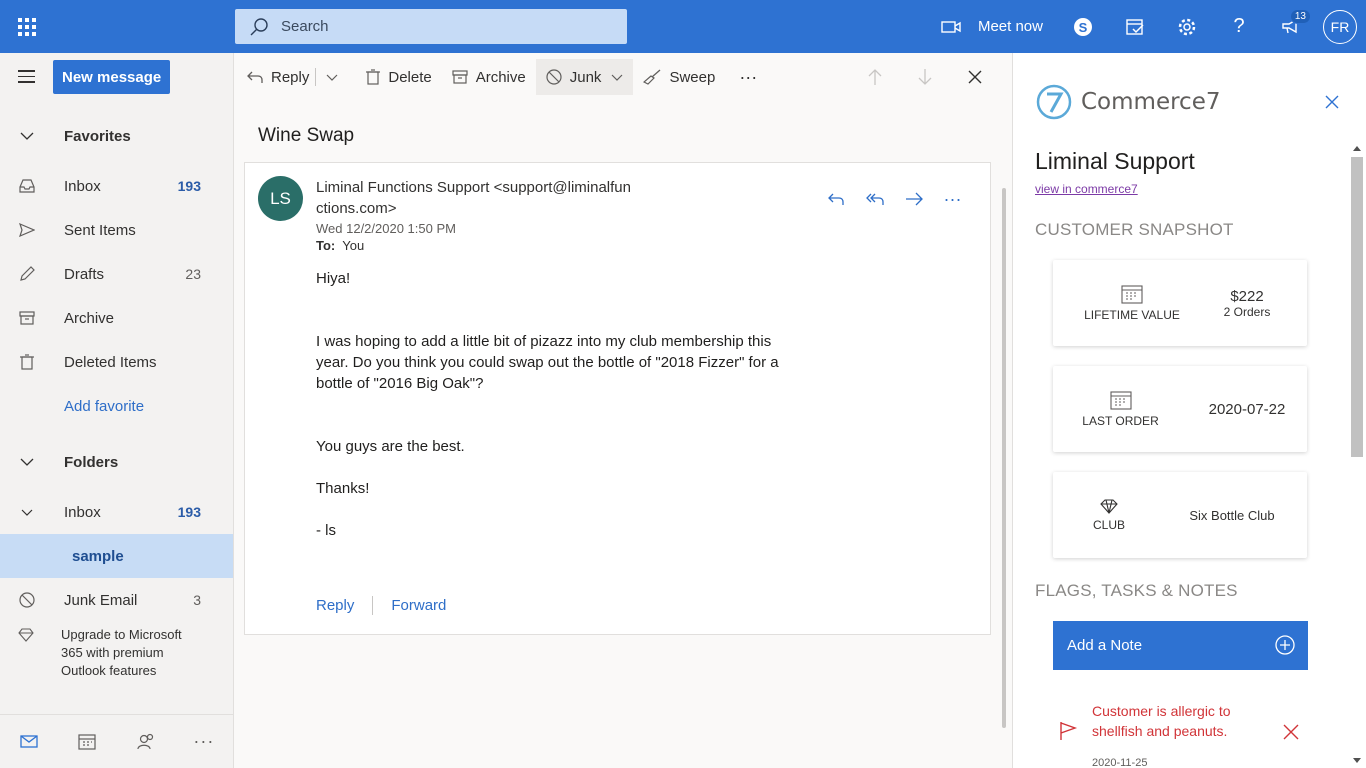  What do you see at coordinates (1291, 732) in the screenshot?
I see `delete-flag-icon` at bounding box center [1291, 732].